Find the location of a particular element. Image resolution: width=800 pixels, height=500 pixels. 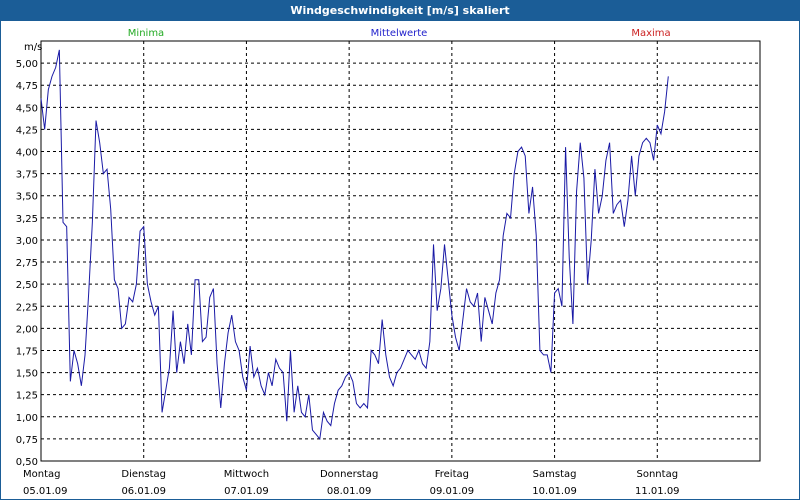

x-tick-date-label: 09.01.09 is located at coordinates (452, 491).